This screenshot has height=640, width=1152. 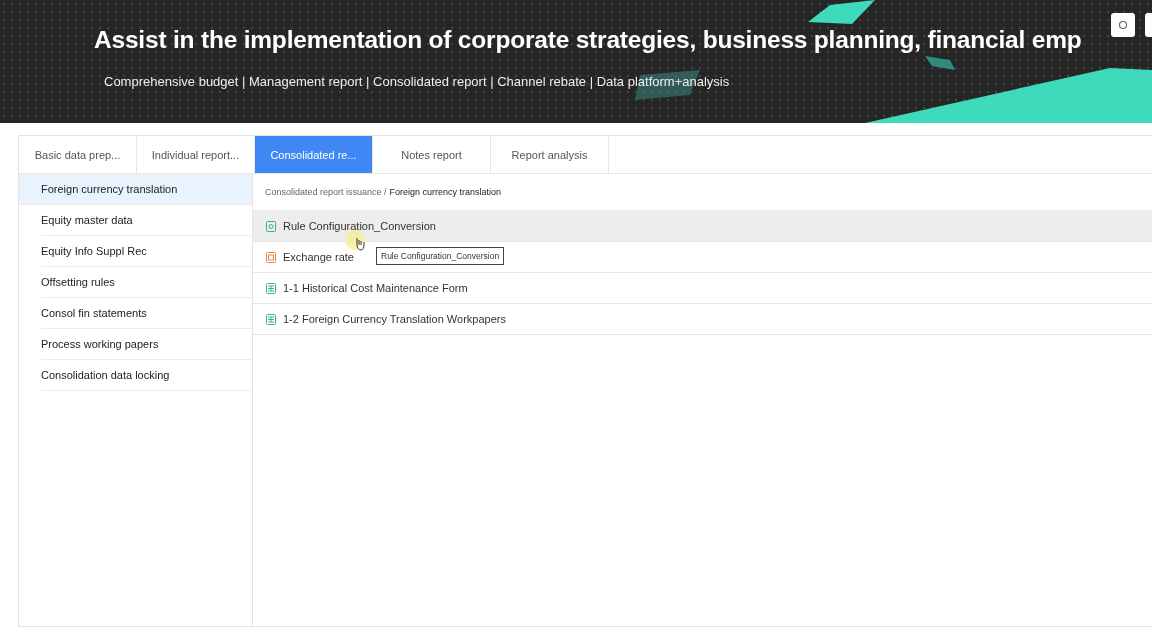 I want to click on file-row: Rule Configuration_Conversion, so click(x=702, y=226).